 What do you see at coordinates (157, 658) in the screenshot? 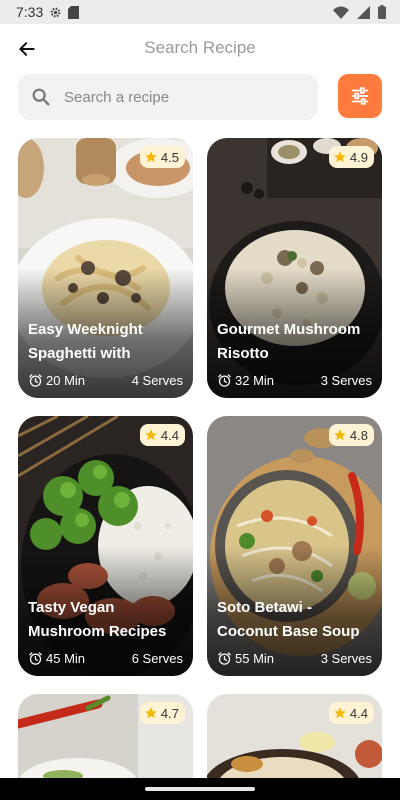
I see `serves-text: 6 Serves` at bounding box center [157, 658].